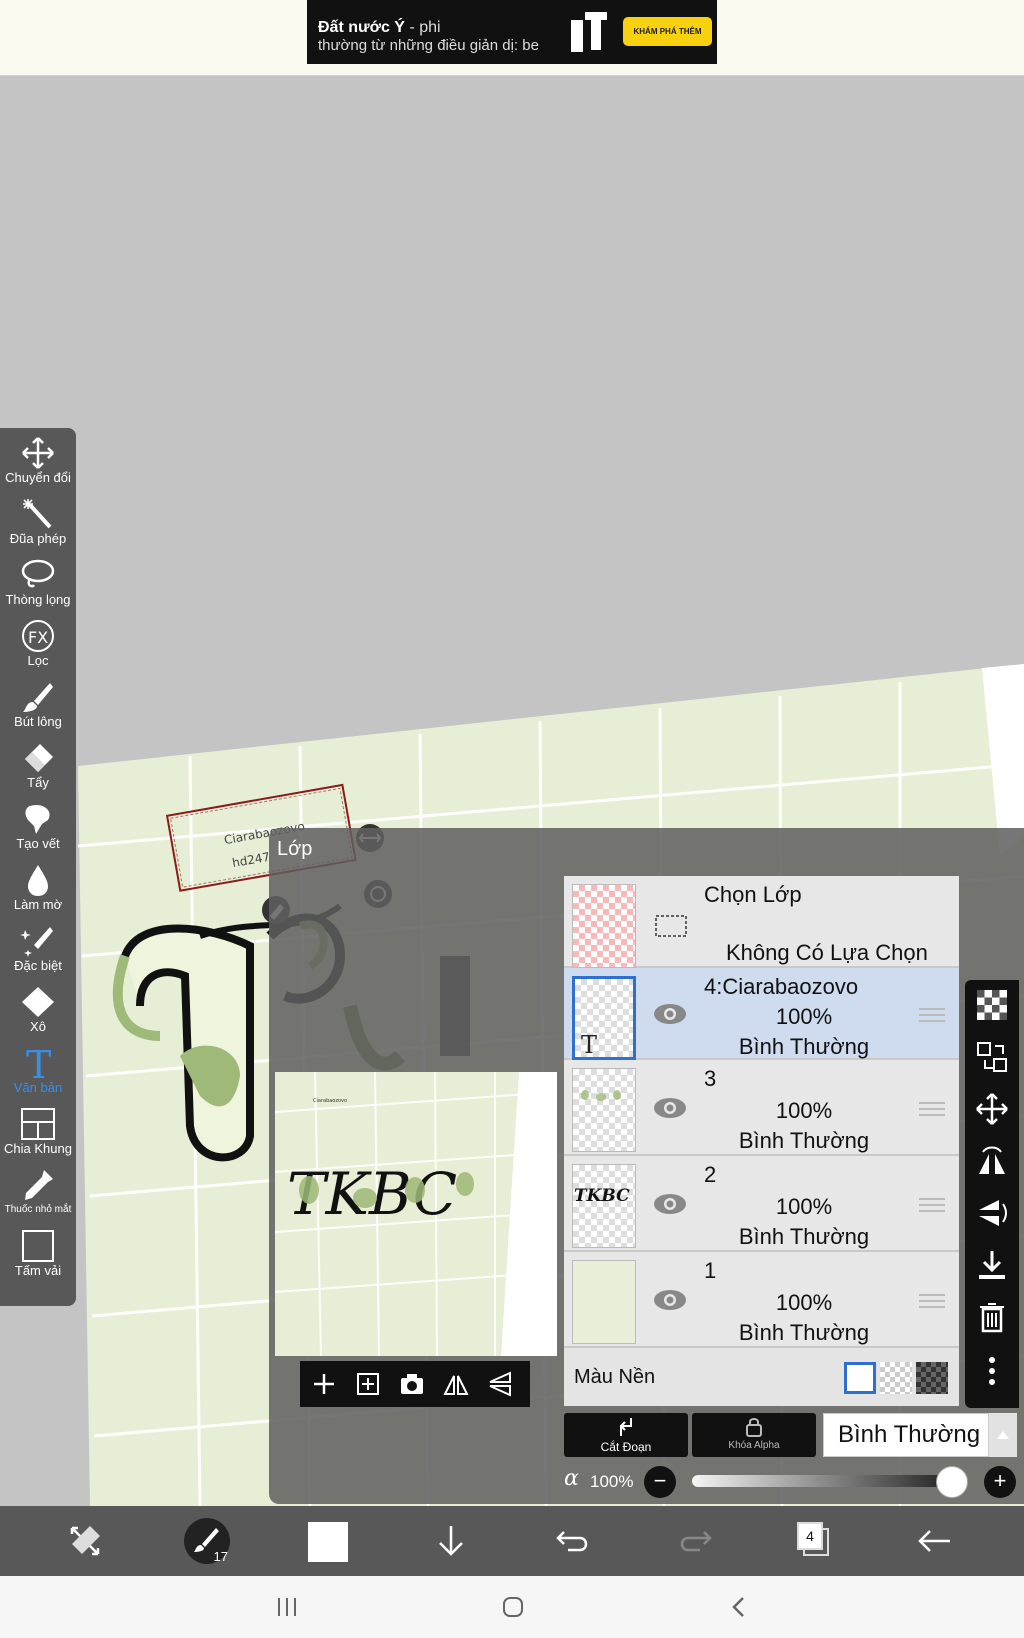 Image resolution: width=1024 pixels, height=1638 pixels. I want to click on layer-blend-mode: Bình Thường, so click(804, 1140).